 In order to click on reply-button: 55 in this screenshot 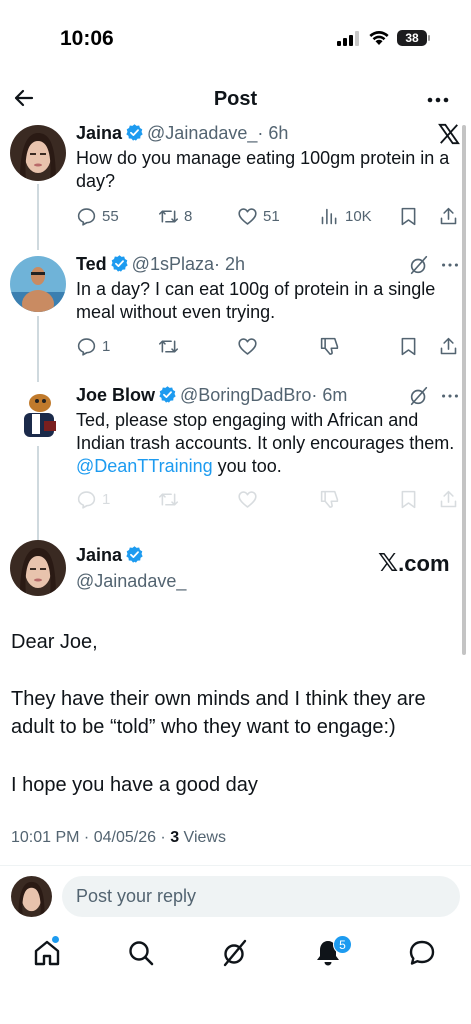, I will do `click(97, 216)`.